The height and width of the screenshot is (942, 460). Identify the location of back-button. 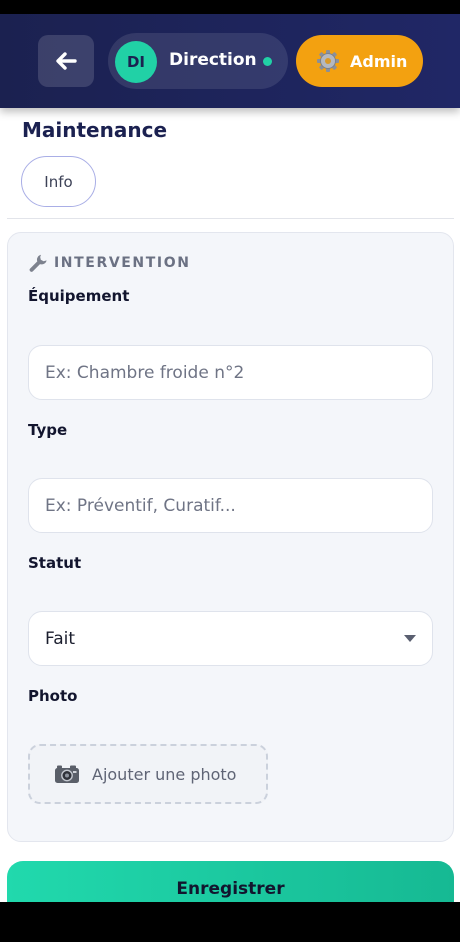
(66, 61).